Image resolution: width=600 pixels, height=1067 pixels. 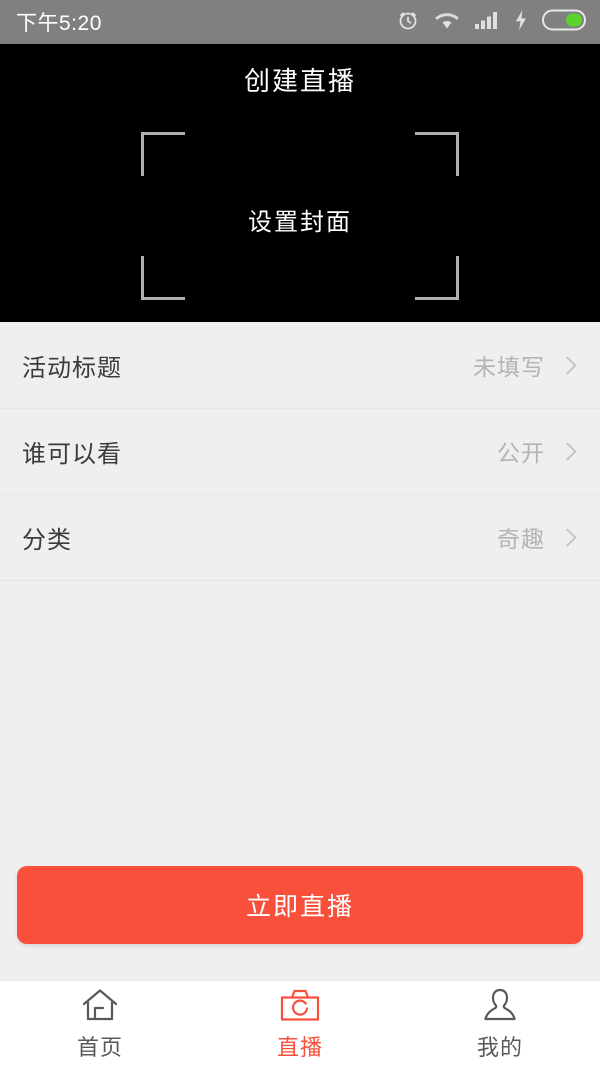 What do you see at coordinates (521, 22) in the screenshot?
I see `charging-icon` at bounding box center [521, 22].